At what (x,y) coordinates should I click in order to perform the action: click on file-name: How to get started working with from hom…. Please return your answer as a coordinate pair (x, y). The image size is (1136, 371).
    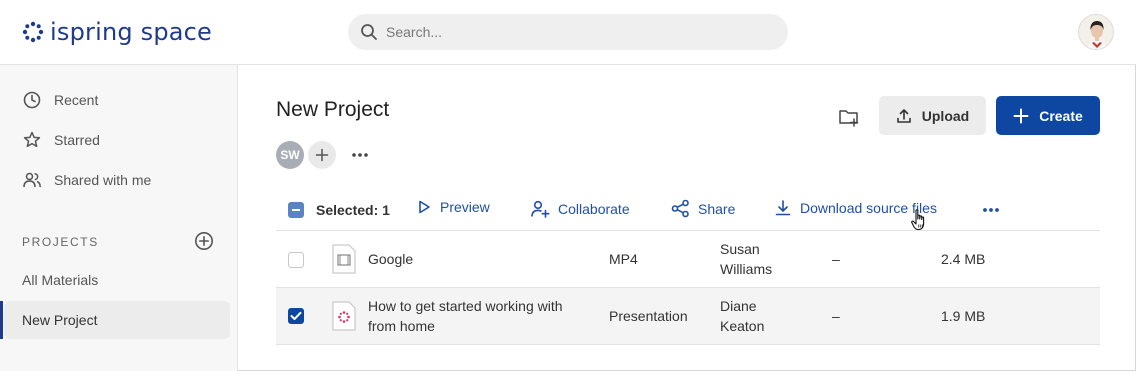
    Looking at the image, I should click on (465, 316).